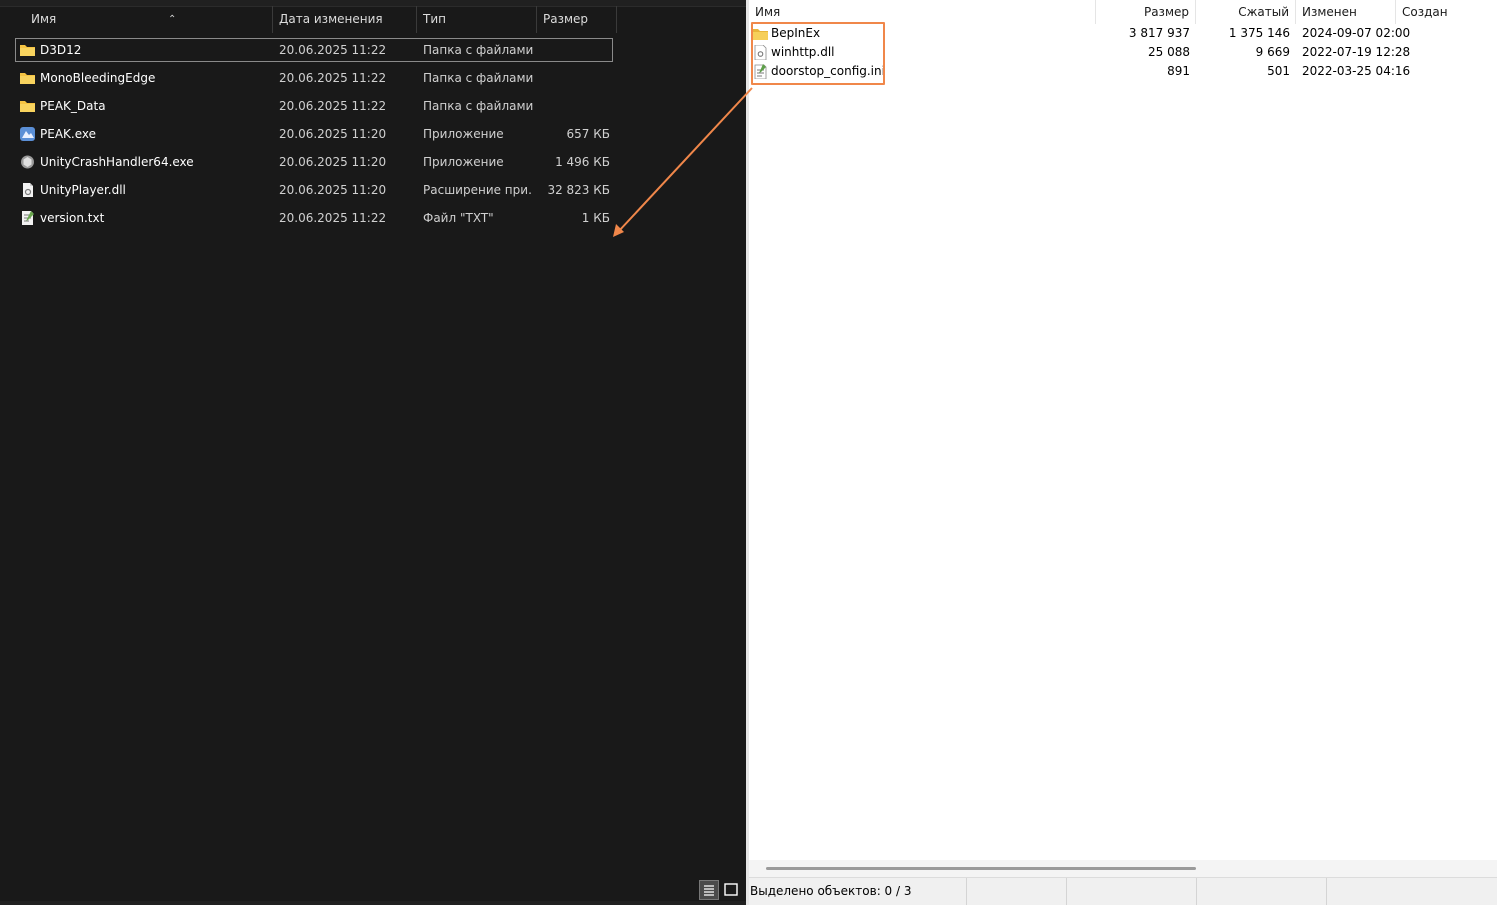 The width and height of the screenshot is (1497, 905). What do you see at coordinates (1159, 33) in the screenshot?
I see `archive-file-size: 3 817 937` at bounding box center [1159, 33].